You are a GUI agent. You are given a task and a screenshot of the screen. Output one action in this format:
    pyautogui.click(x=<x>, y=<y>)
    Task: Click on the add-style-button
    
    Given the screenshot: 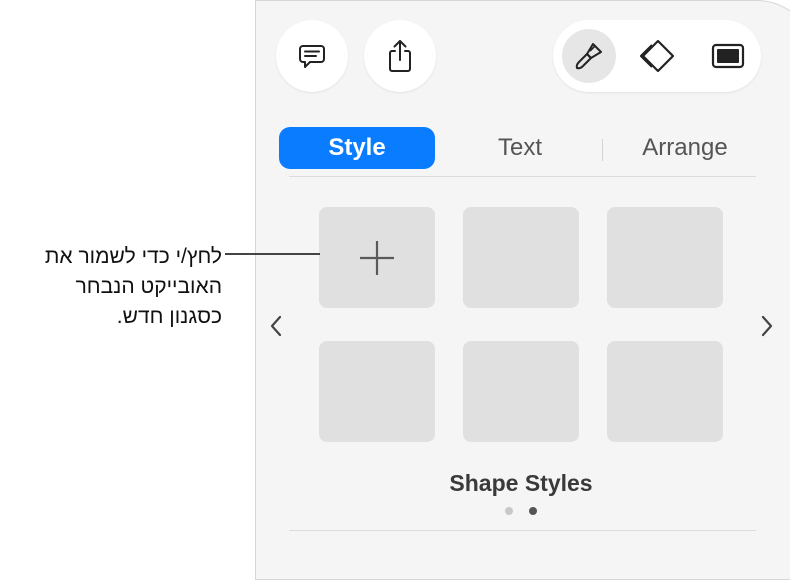 What is the action you would take?
    pyautogui.click(x=377, y=257)
    